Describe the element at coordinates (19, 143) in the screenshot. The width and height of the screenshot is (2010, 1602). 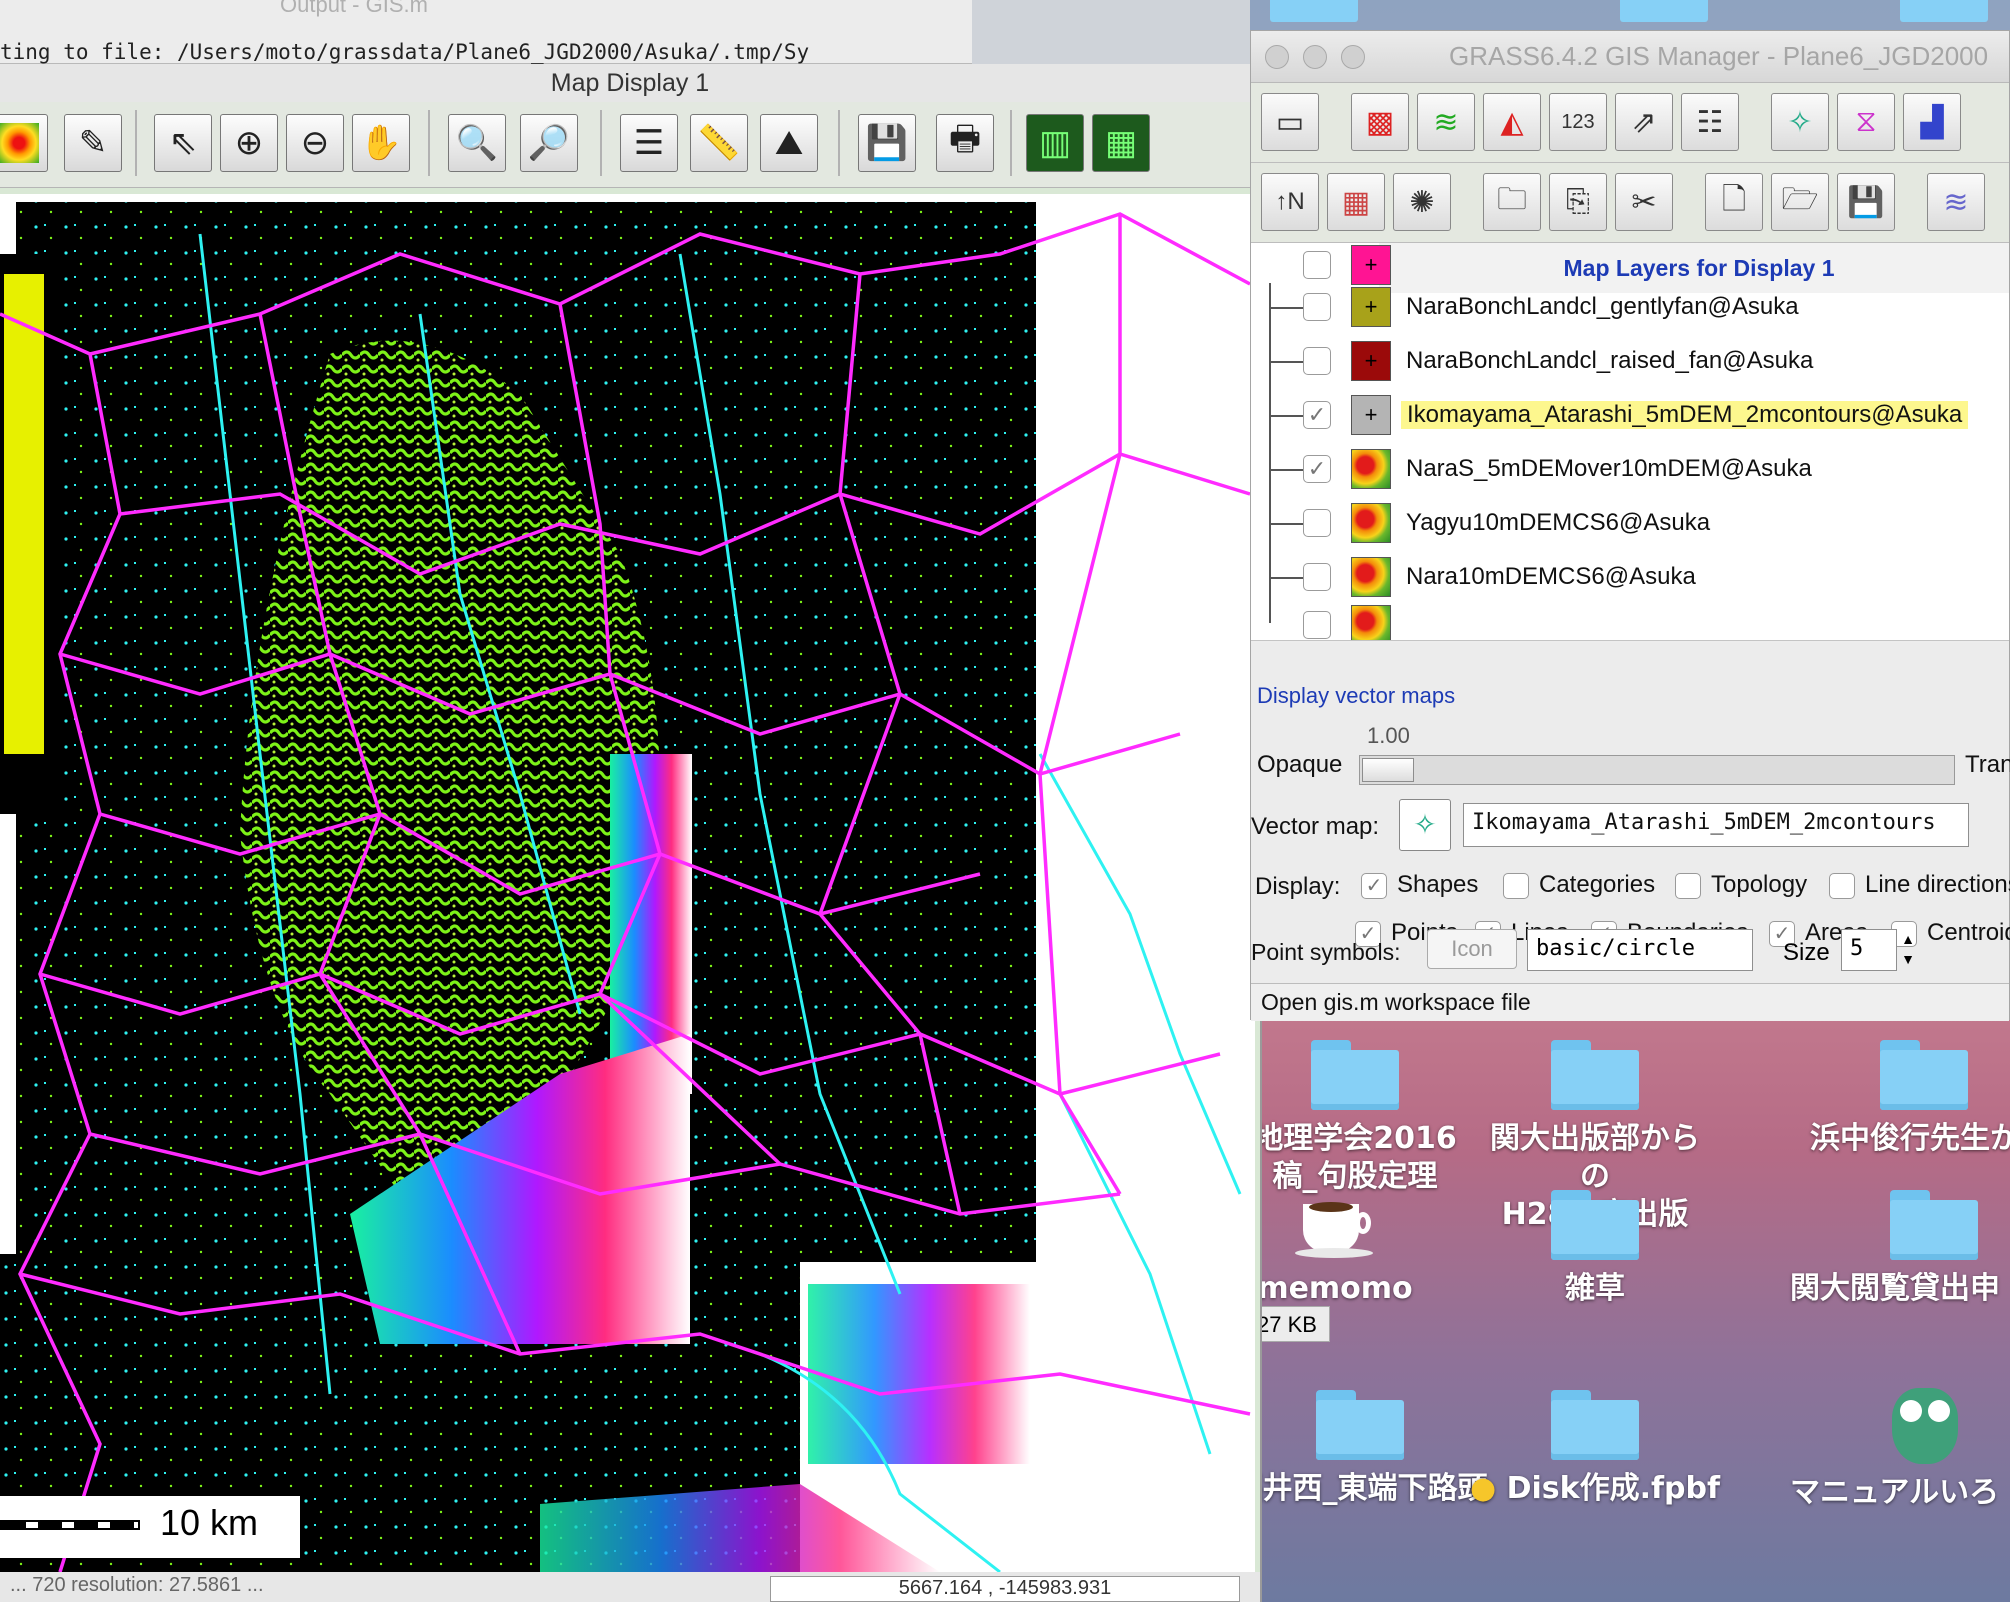
I see `raster-map-icon` at that location.